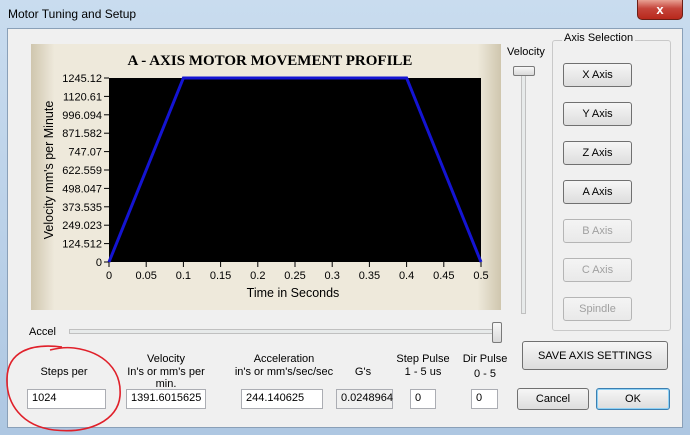 The height and width of the screenshot is (435, 690). What do you see at coordinates (423, 359) in the screenshot?
I see `step-pulse-label: Step Pulse` at bounding box center [423, 359].